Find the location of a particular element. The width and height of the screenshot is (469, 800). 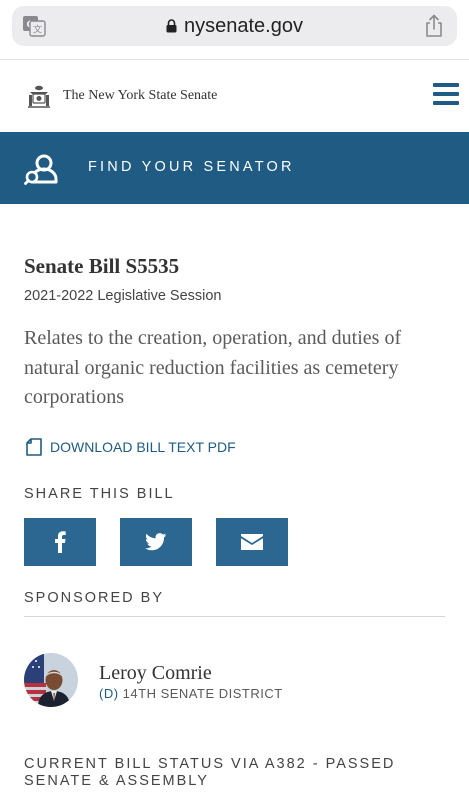

download-bill-label: DOWNLOAD BILL TEXT PDF is located at coordinates (143, 447).